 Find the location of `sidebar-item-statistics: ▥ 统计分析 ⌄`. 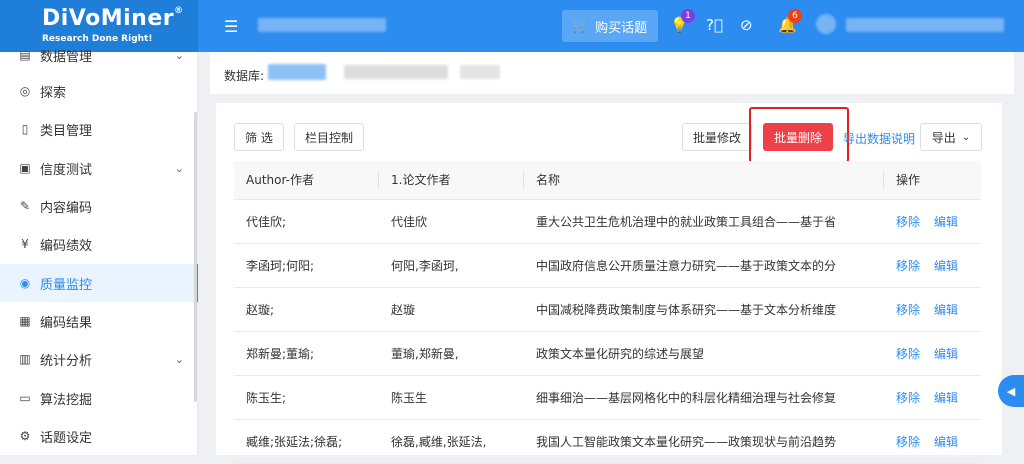

sidebar-item-statistics: ▥ 统计分析 ⌄ is located at coordinates (99, 359).